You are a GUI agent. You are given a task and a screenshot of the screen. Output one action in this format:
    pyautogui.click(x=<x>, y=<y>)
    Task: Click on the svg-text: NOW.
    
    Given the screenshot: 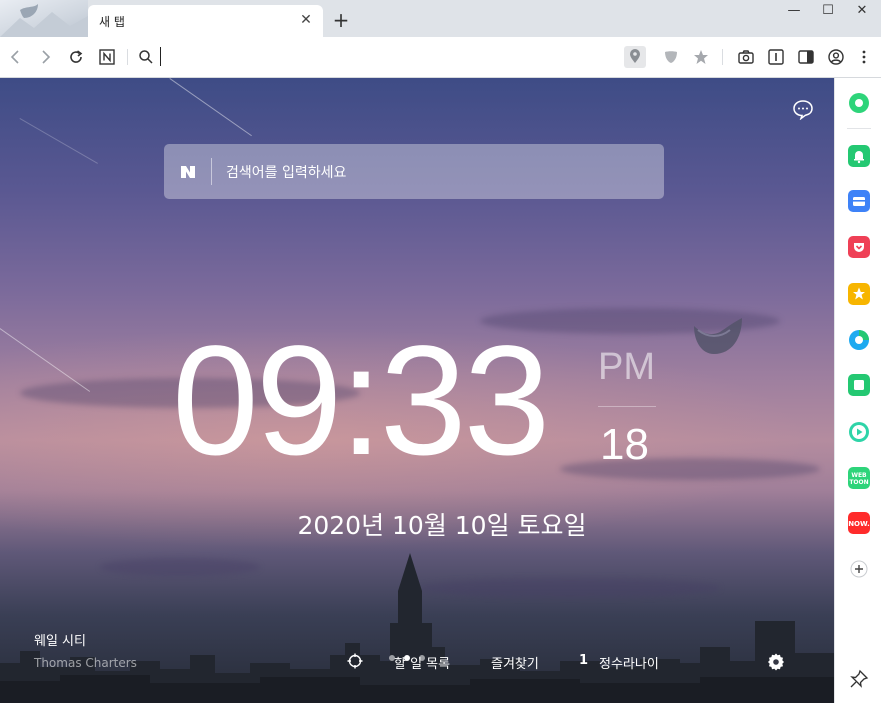 What is the action you would take?
    pyautogui.click(x=859, y=524)
    